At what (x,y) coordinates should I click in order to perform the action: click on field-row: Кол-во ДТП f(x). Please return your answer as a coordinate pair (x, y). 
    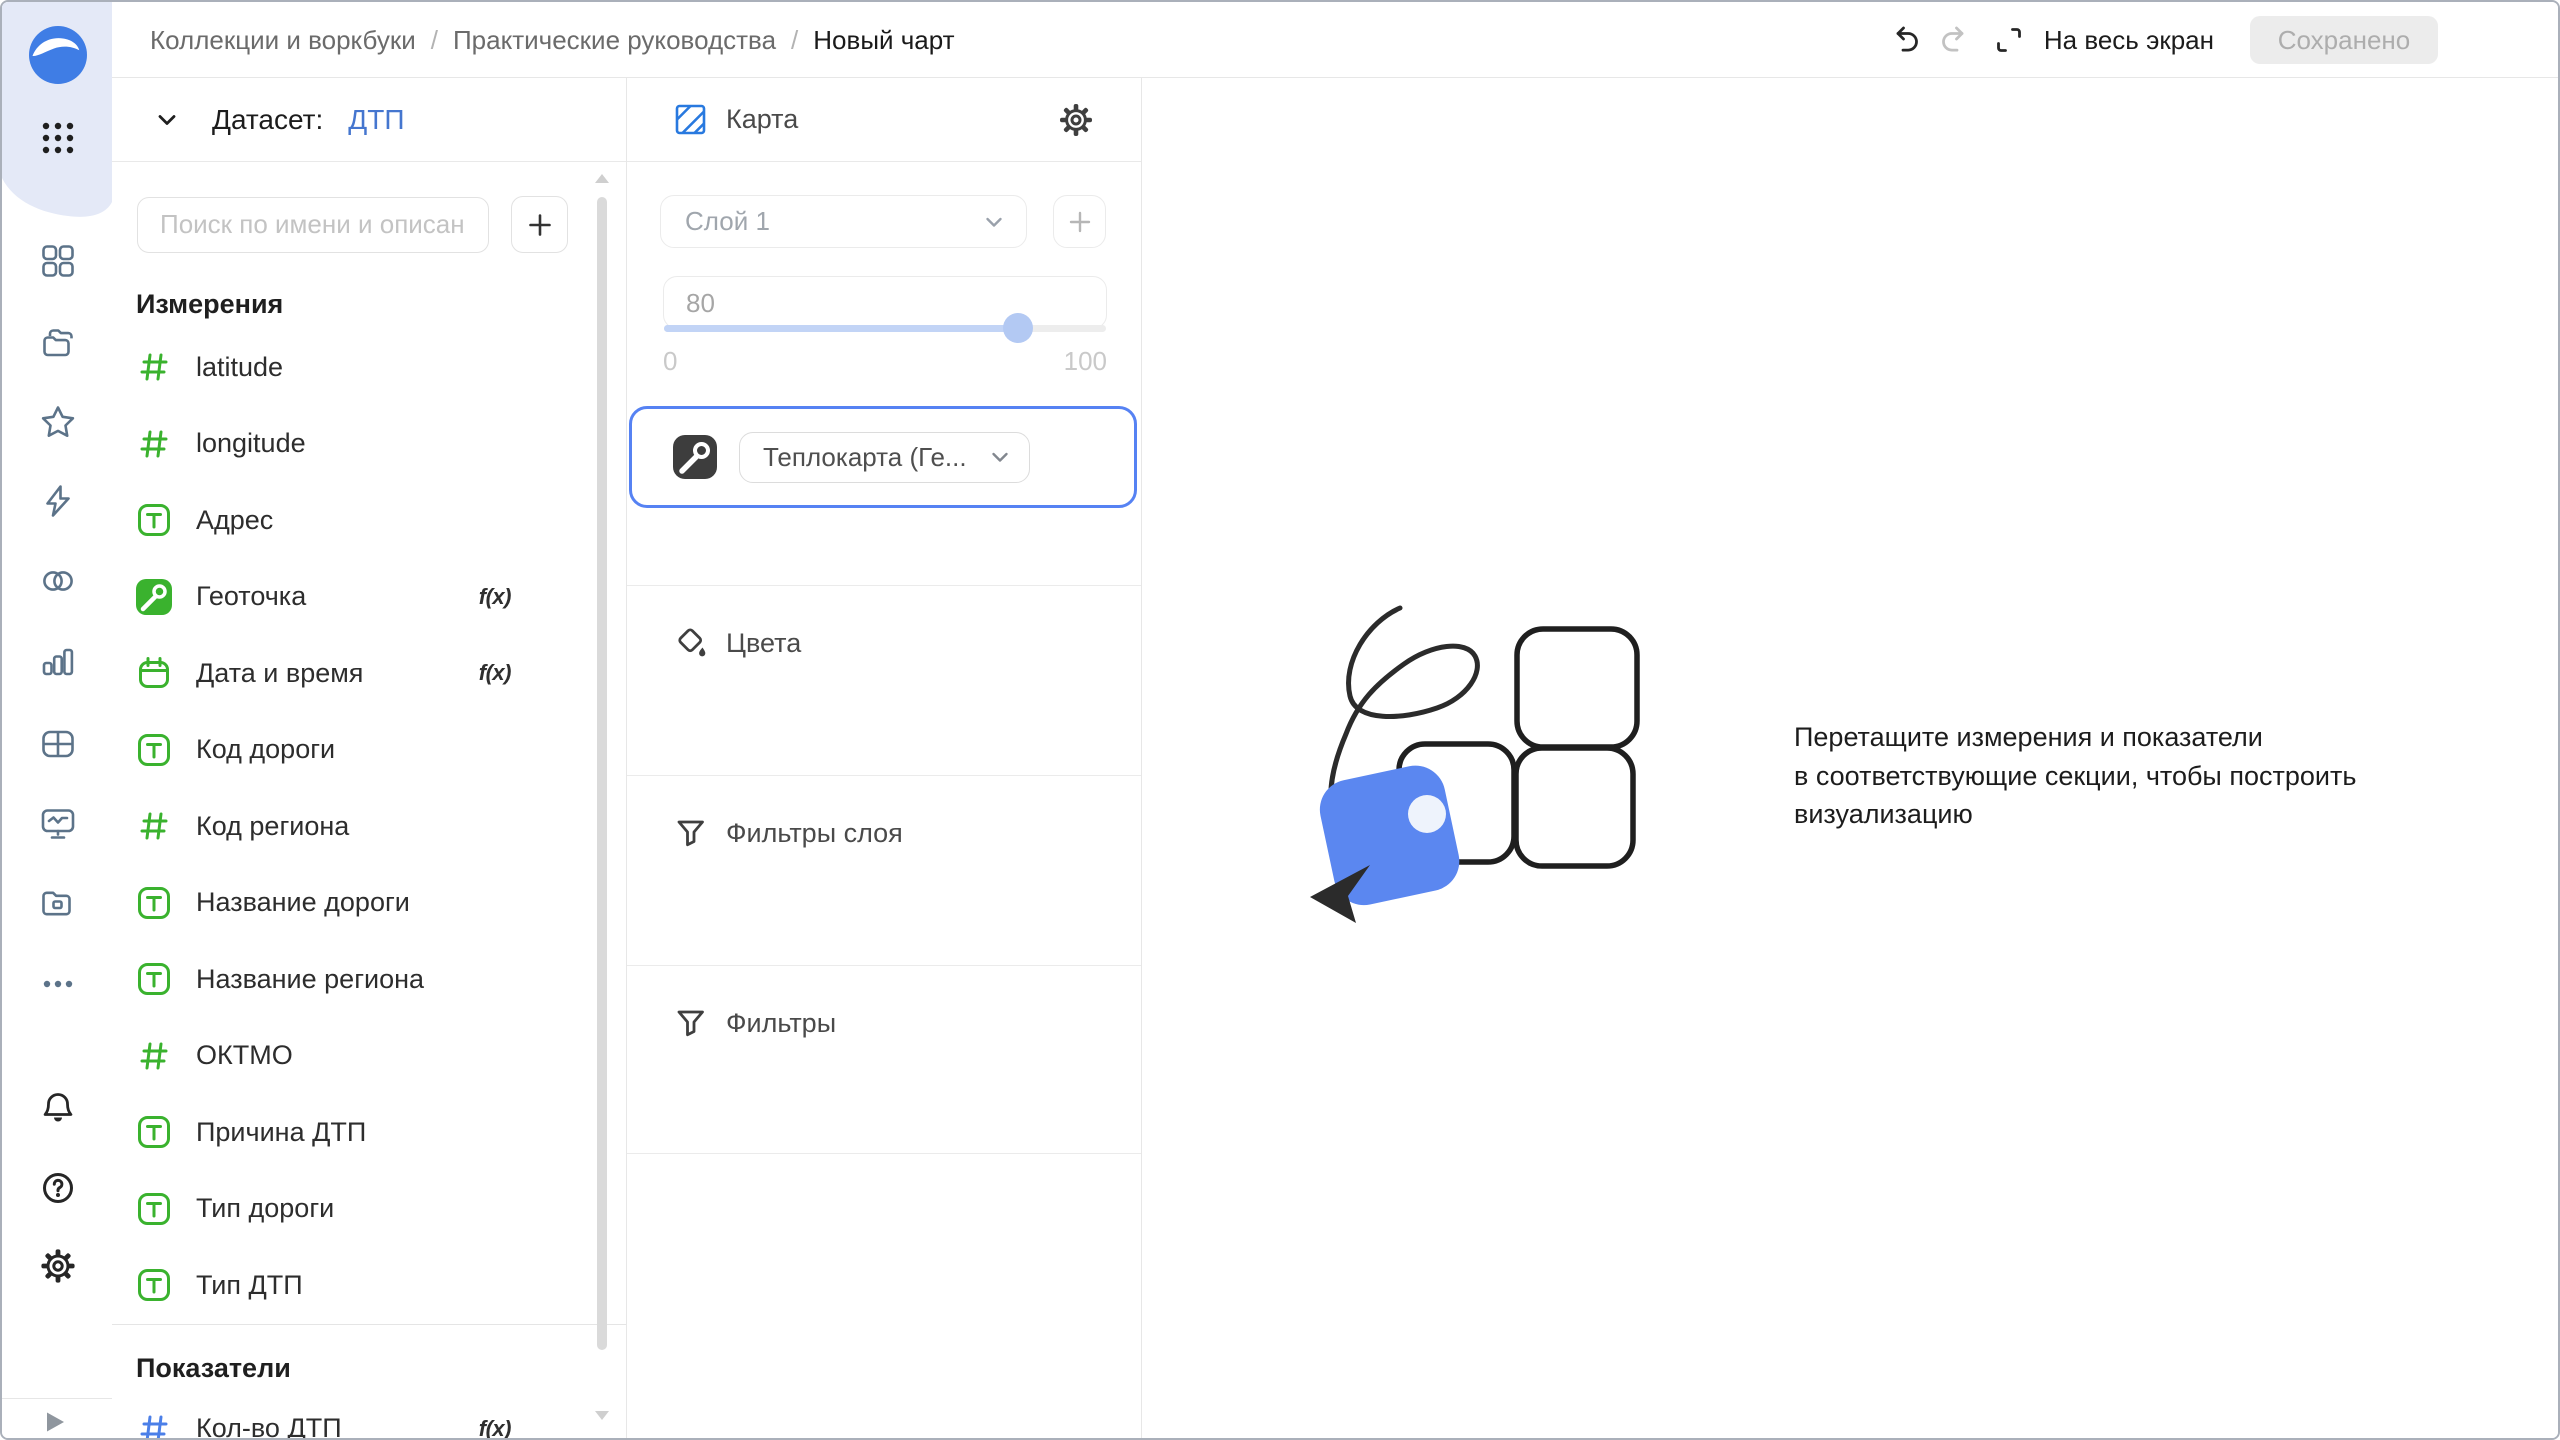
    Looking at the image, I should click on (381, 1415).